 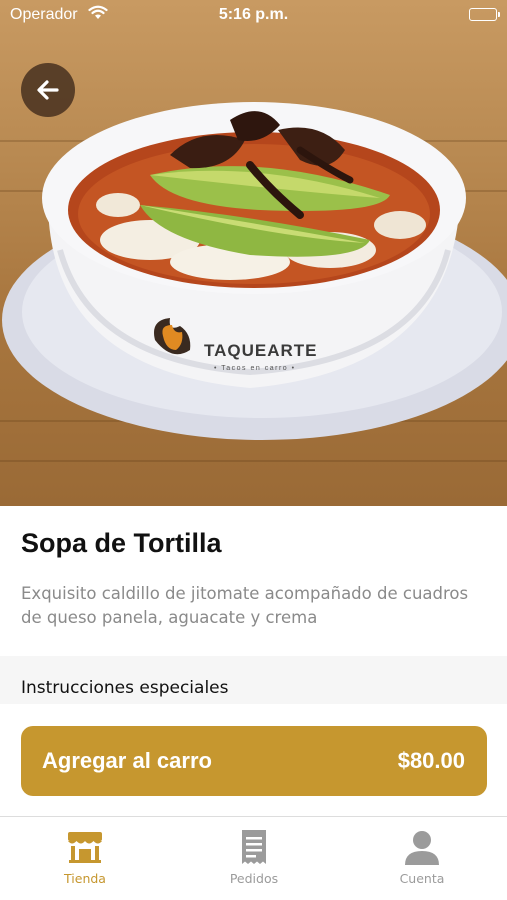 I want to click on person-icon, so click(x=422, y=848).